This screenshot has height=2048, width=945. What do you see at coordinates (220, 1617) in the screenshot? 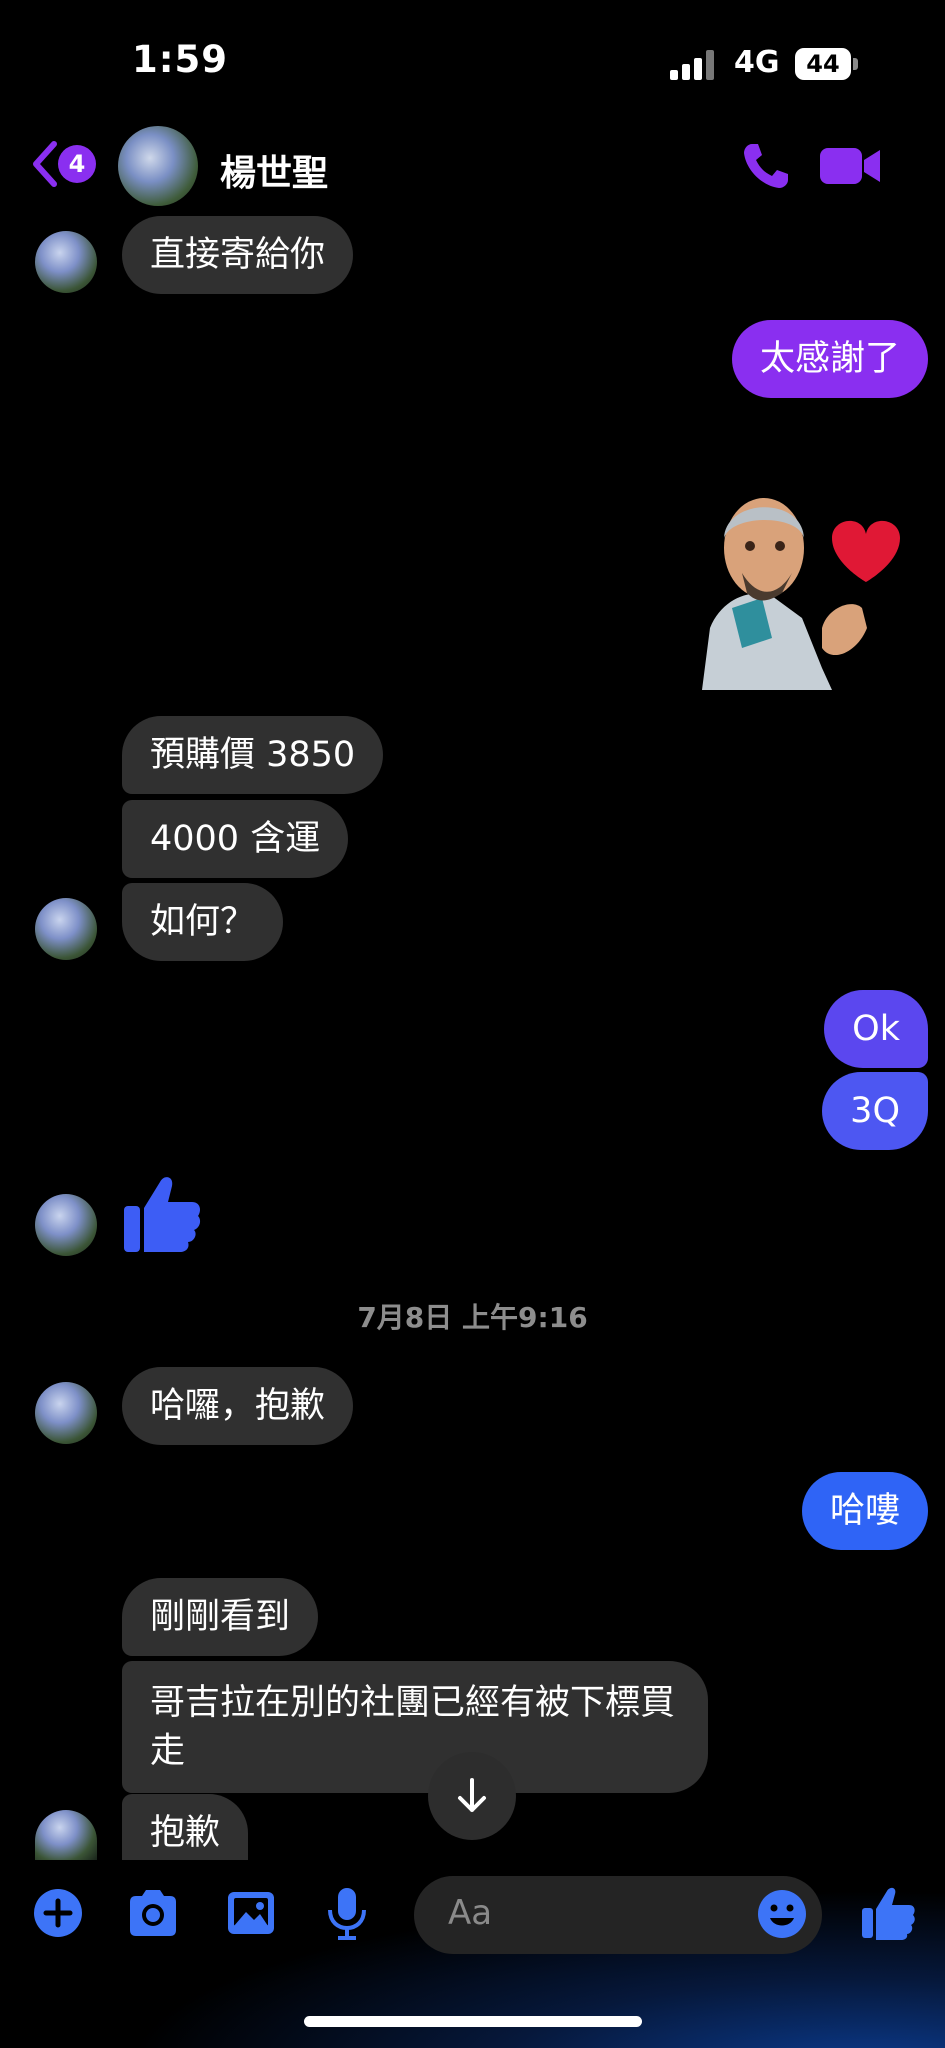
I see `message-bubble: 剛剛看到` at bounding box center [220, 1617].